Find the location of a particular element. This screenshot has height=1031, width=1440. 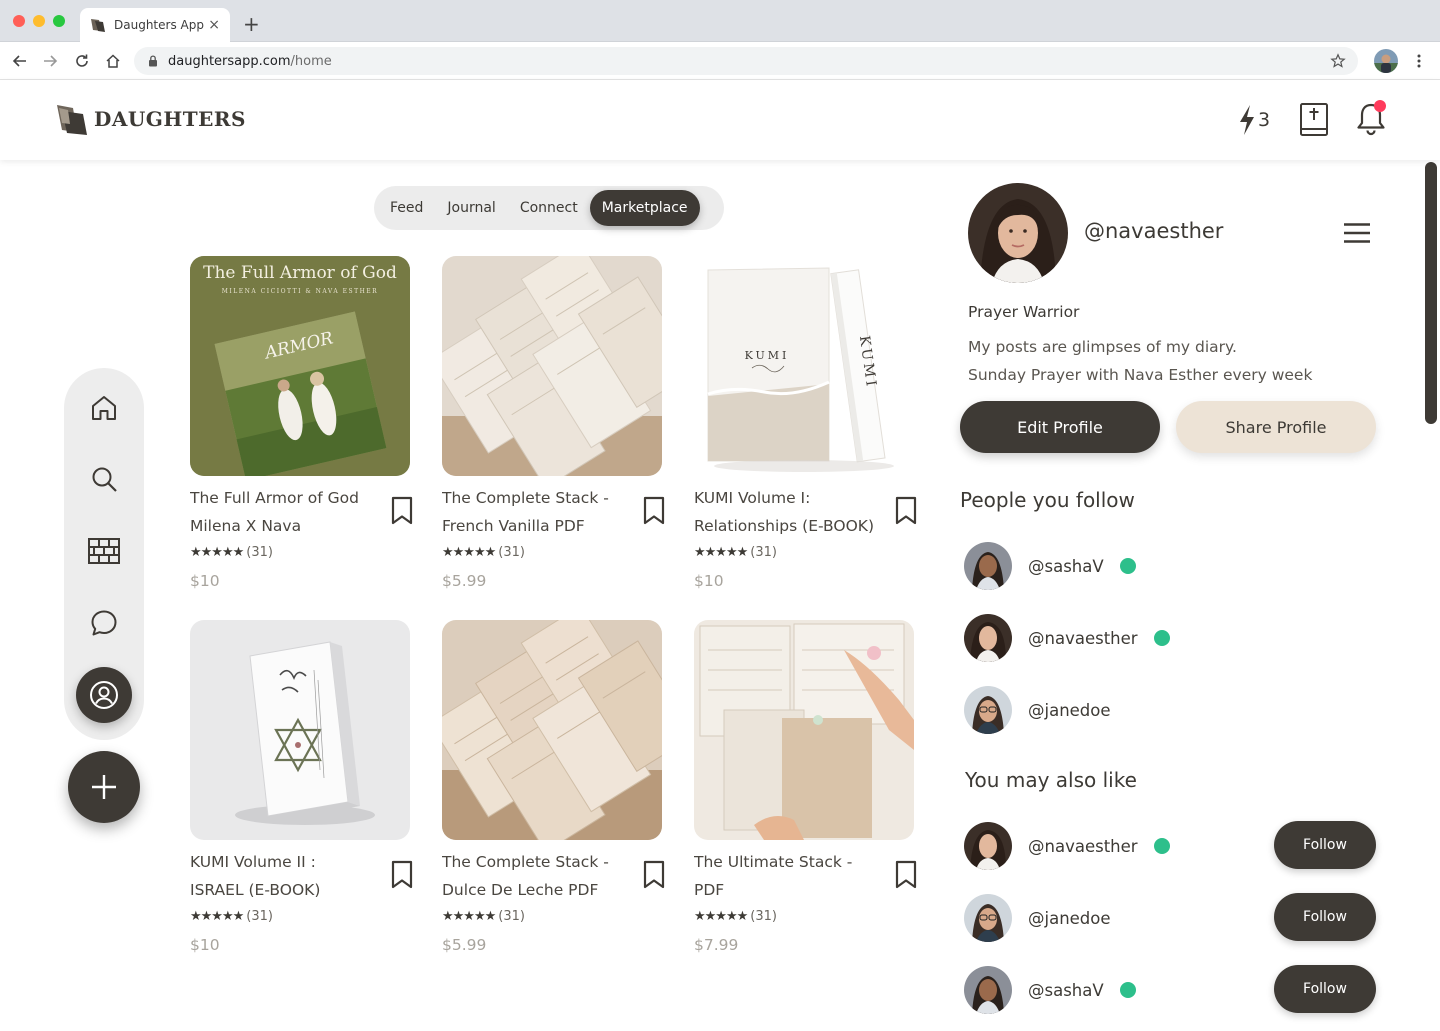

side-navigation is located at coordinates (104, 554).